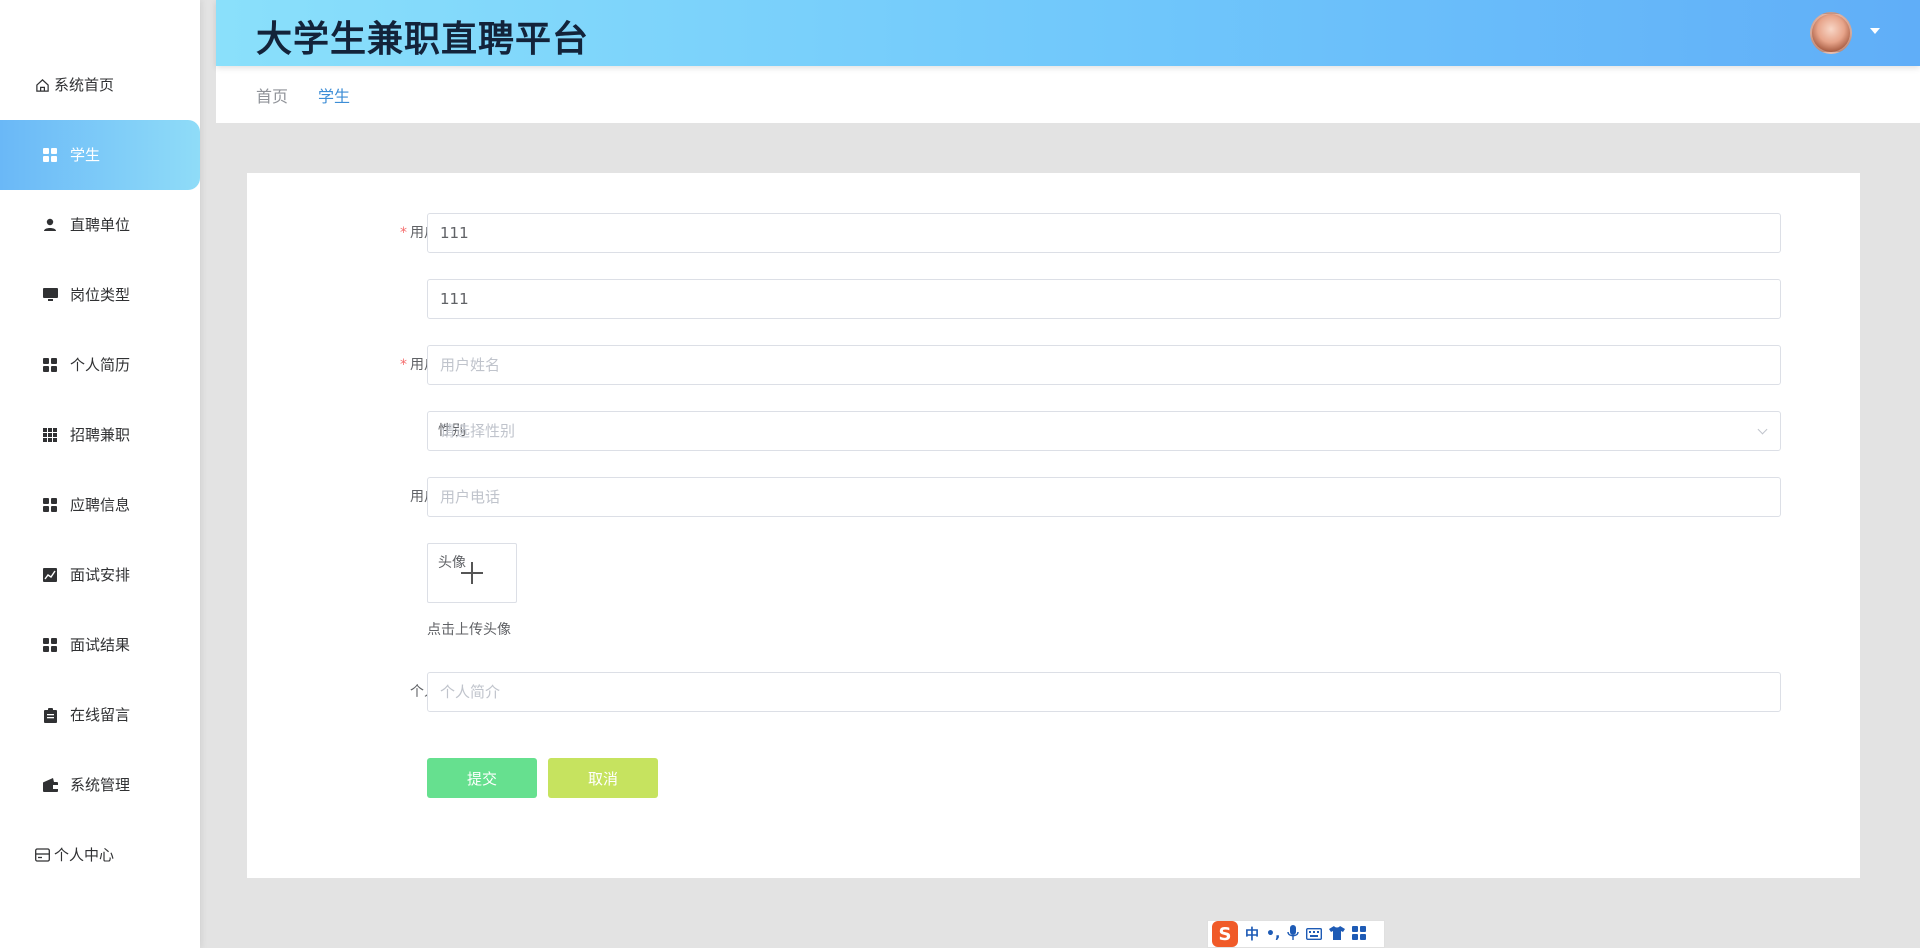  Describe the element at coordinates (1252, 934) in the screenshot. I see `ime-mode-toggle: 中` at that location.